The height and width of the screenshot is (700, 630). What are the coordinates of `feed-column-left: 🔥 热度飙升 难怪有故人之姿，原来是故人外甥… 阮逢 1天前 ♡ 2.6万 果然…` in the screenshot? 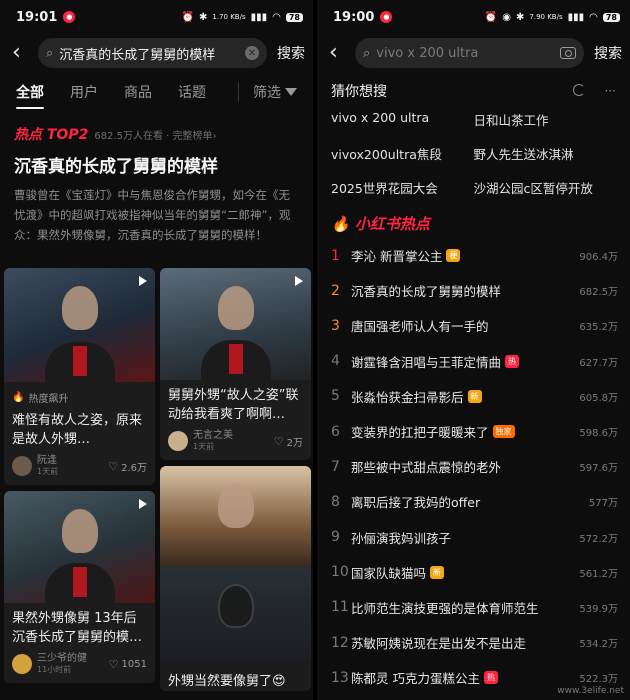 It's located at (79, 478).